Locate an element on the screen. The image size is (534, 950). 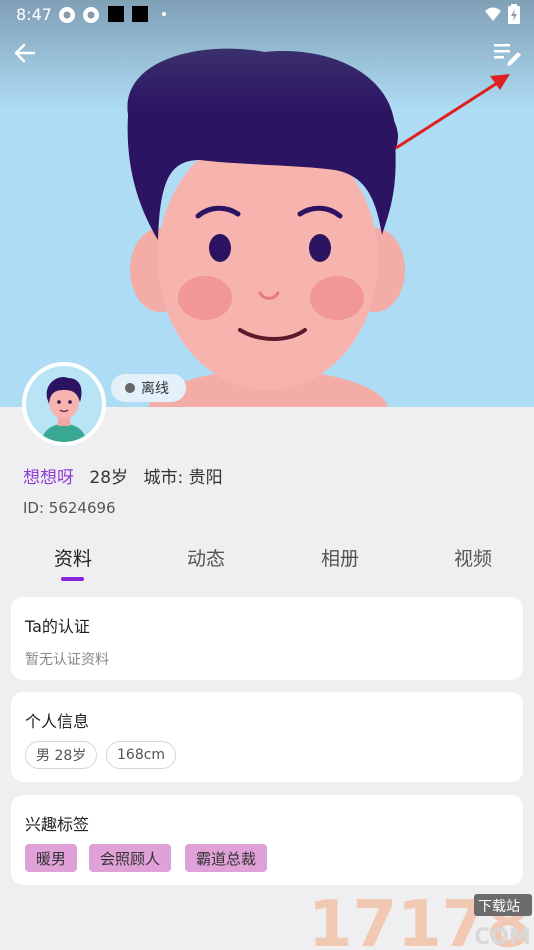
battery-icon is located at coordinates (514, 14).